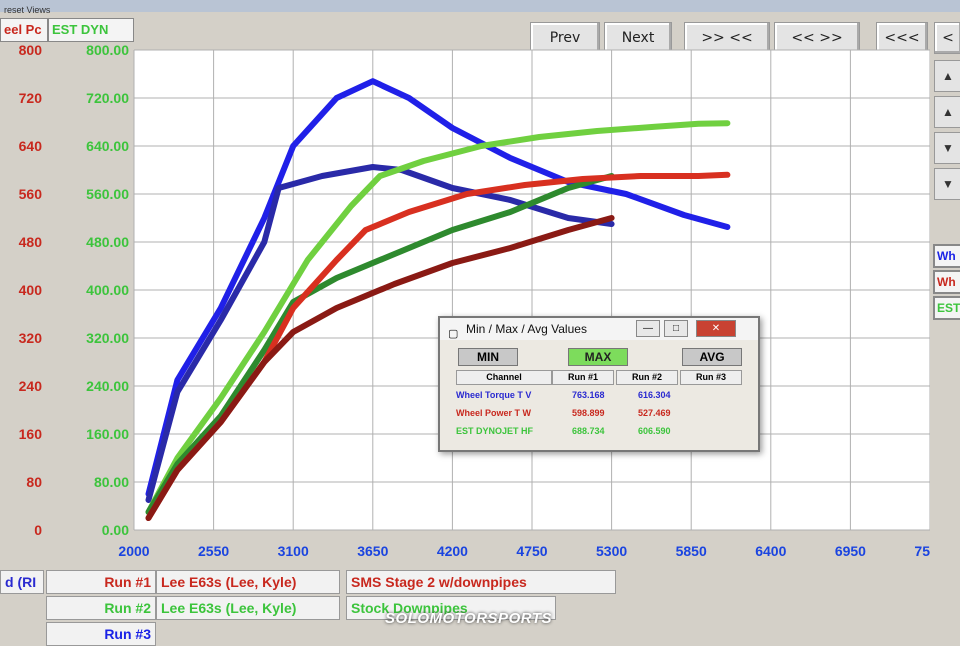  I want to click on left-tick-label: 80, so click(34, 482).